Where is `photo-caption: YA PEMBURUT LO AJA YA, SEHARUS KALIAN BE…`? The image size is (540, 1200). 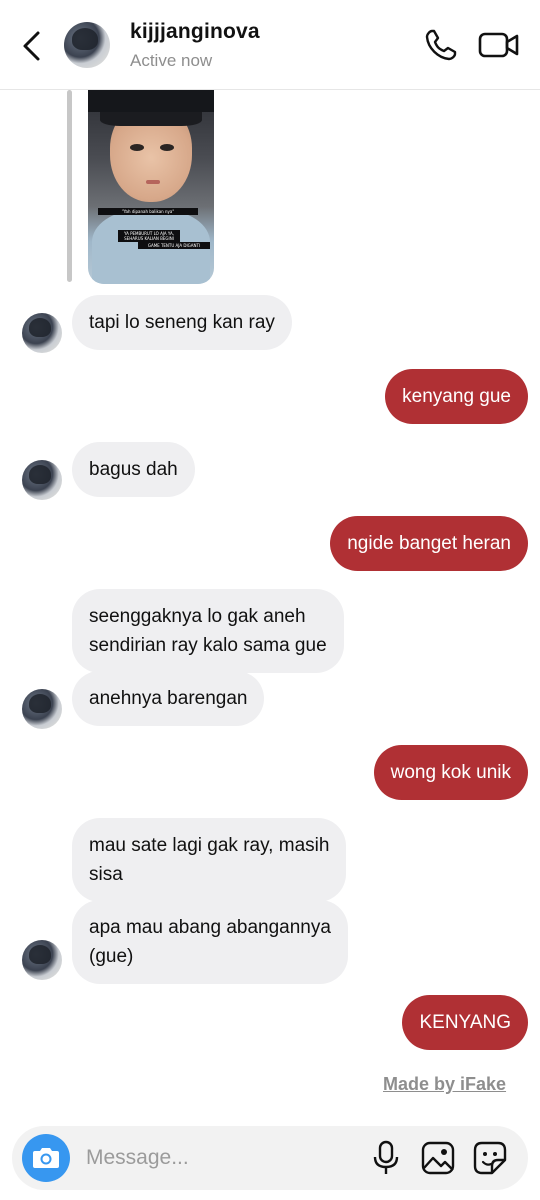
photo-caption: YA PEMBURUT LO AJA YA, SEHARUS KALIAN BE… is located at coordinates (149, 236).